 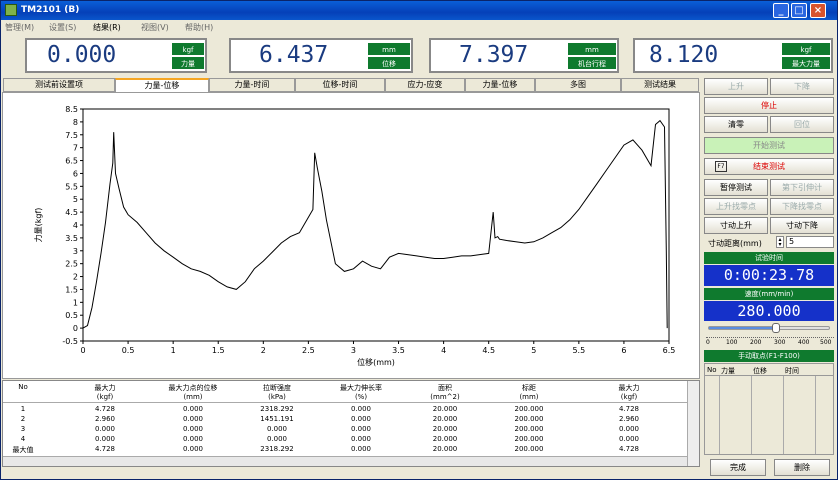 I want to click on slider-tick-label: 300, so click(x=780, y=342).